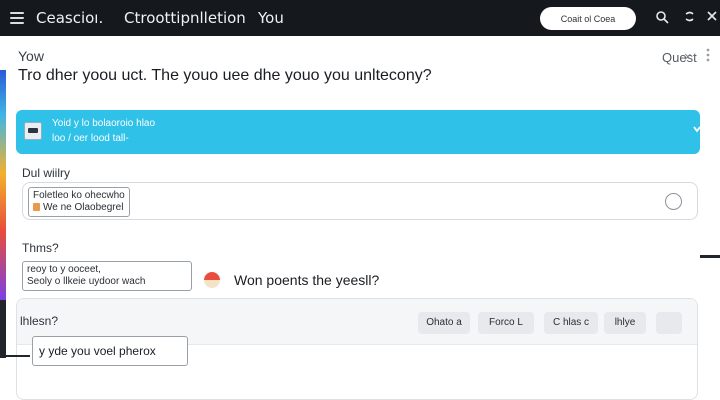 This screenshot has width=720, height=400. Describe the element at coordinates (46, 173) in the screenshot. I see `section-label-1: Dul wiilry` at that location.